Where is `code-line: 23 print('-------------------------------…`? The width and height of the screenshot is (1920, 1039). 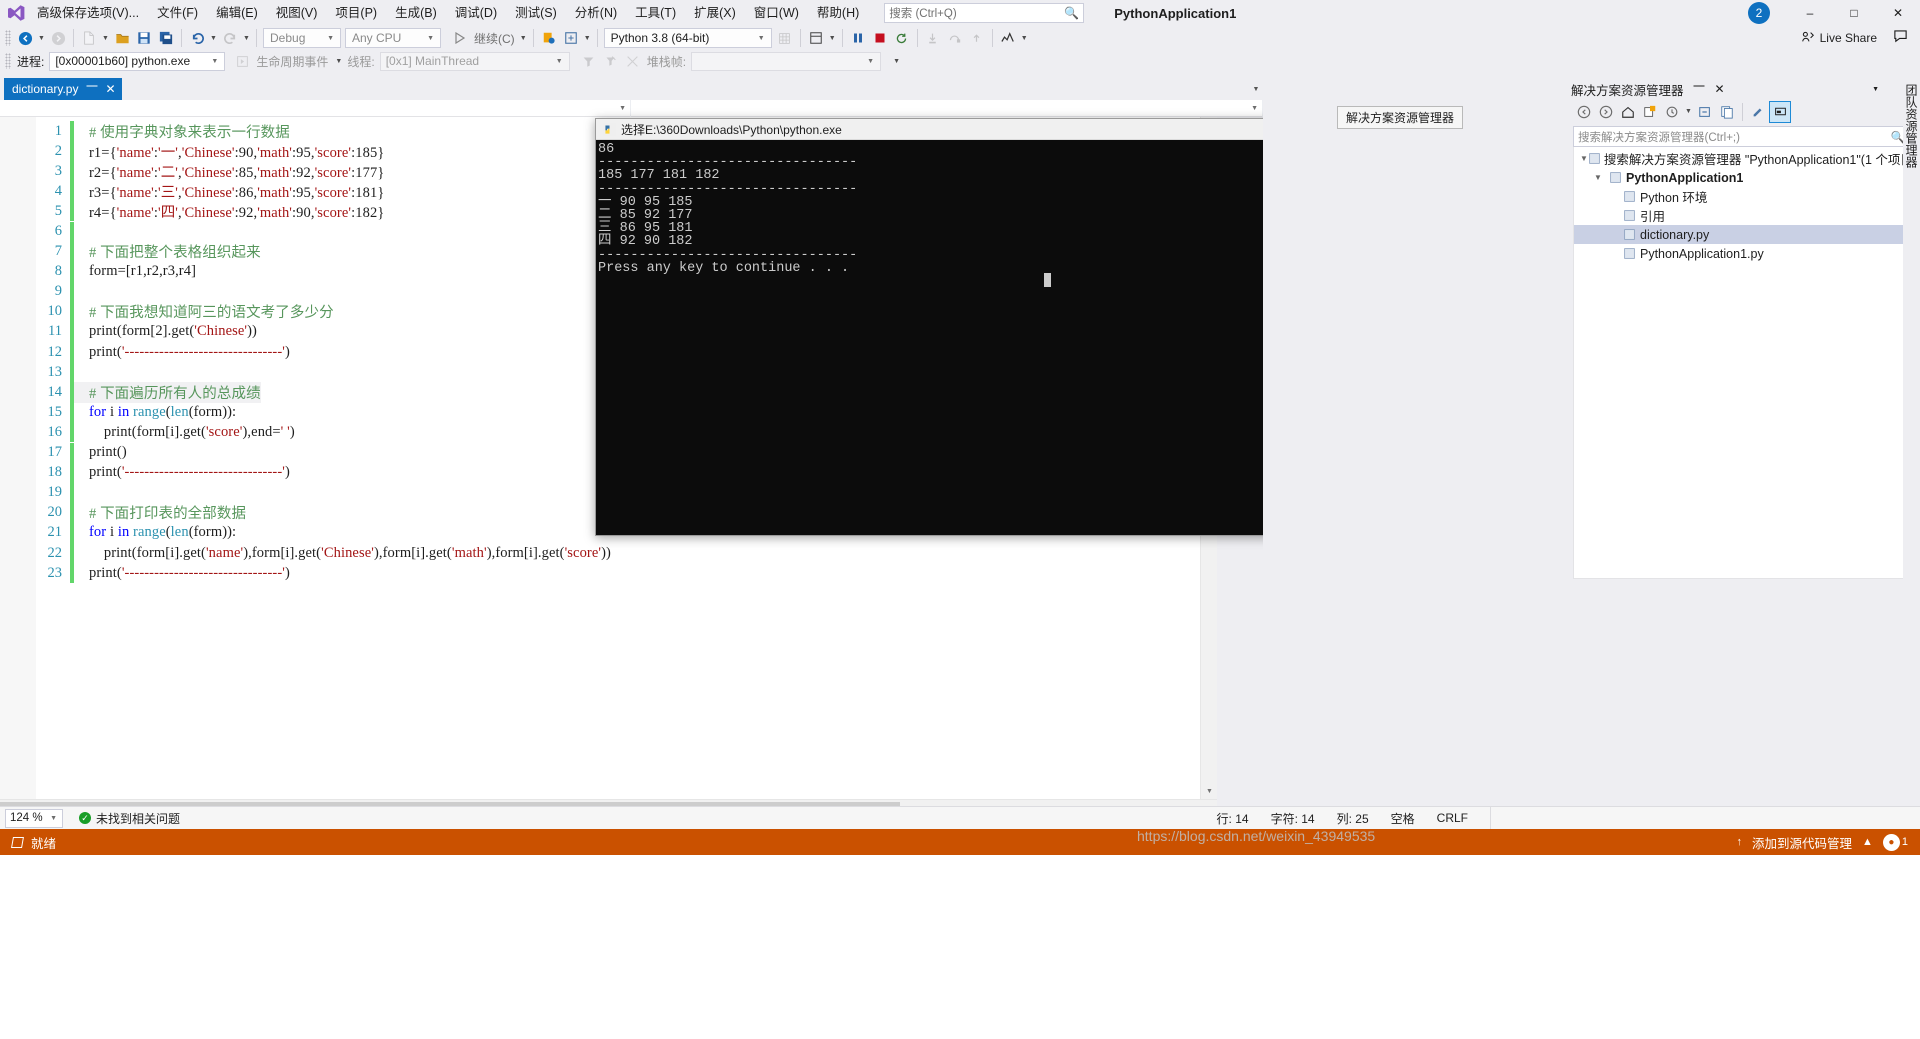 code-line: 23 print('-------------------------------… is located at coordinates (600, 573).